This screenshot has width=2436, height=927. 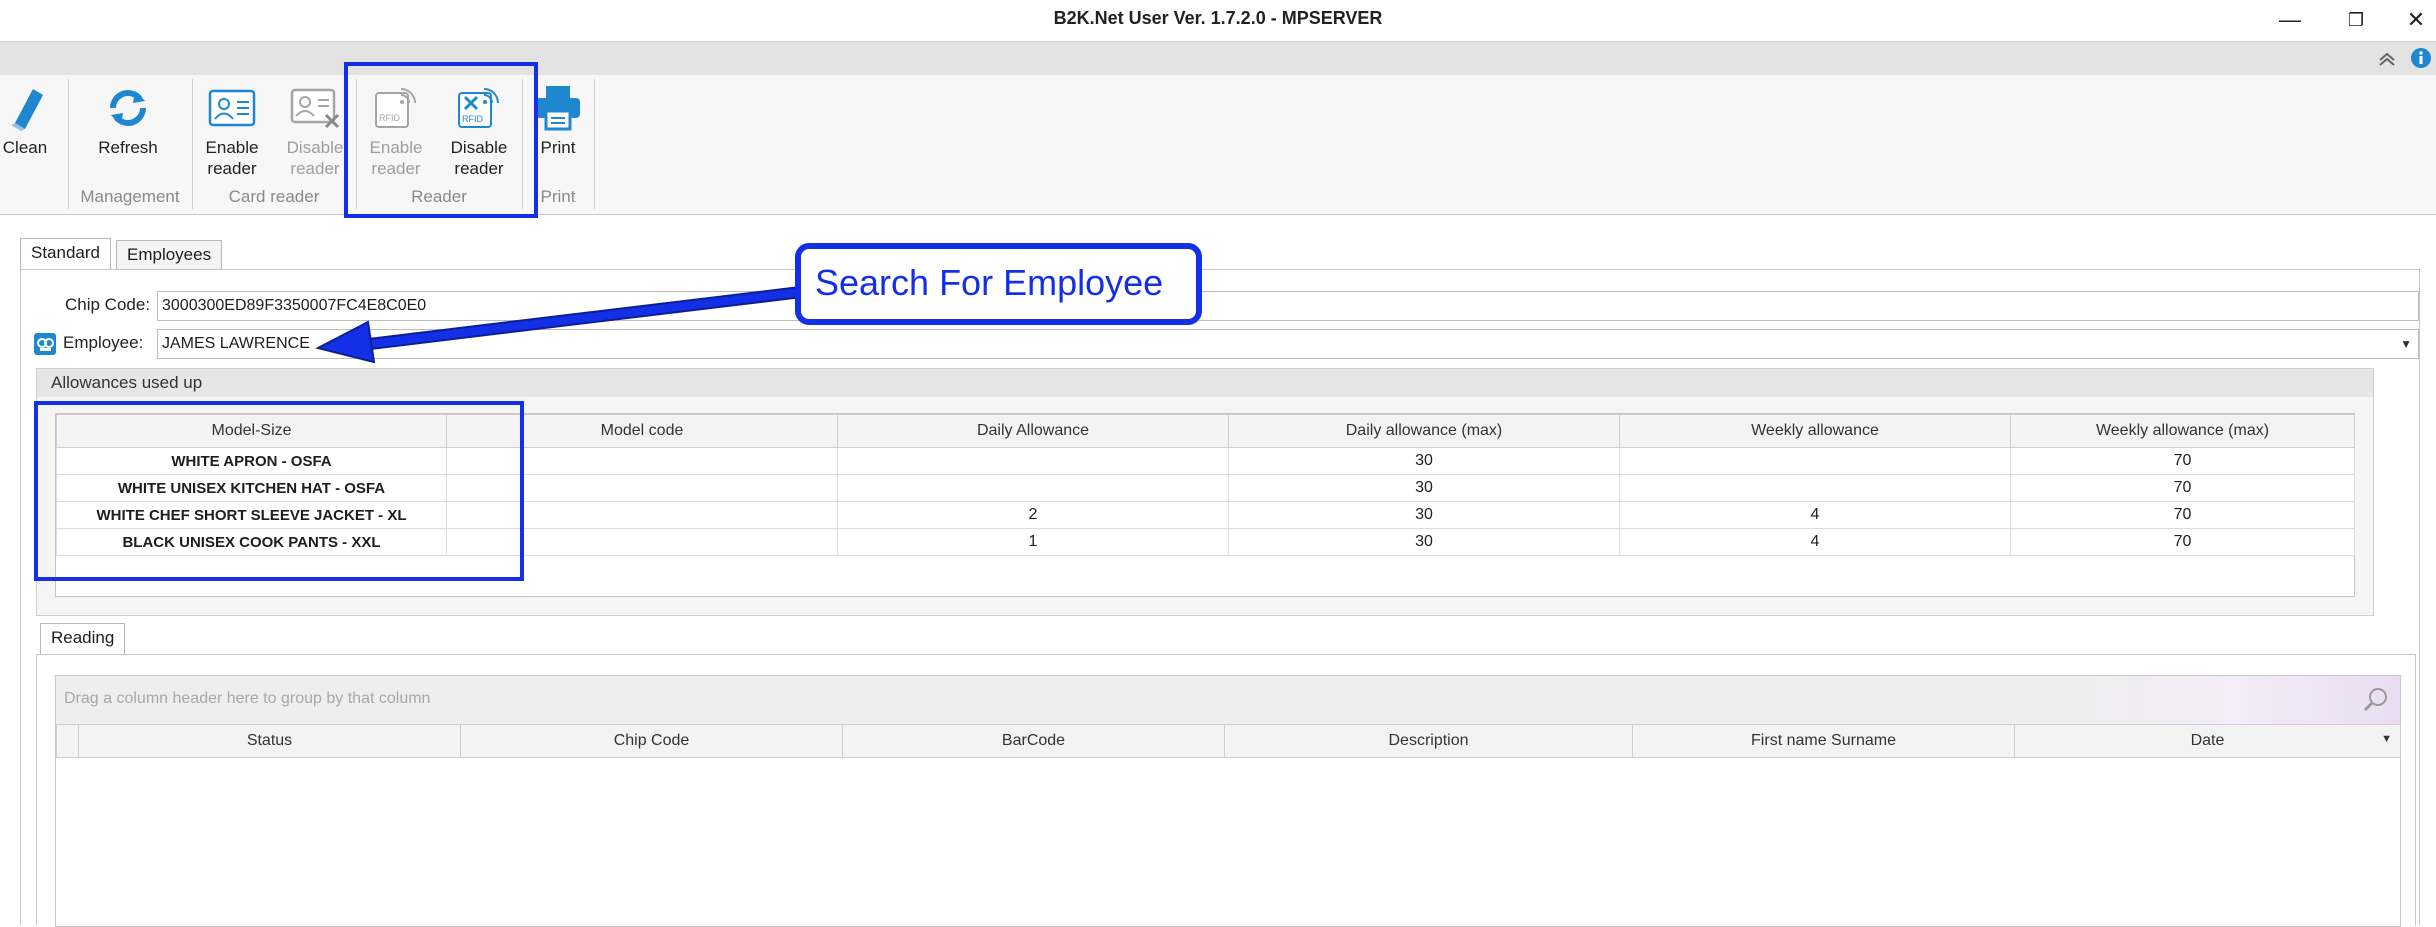 What do you see at coordinates (998, 284) in the screenshot?
I see `search-for-employee-callout: Search For Employee` at bounding box center [998, 284].